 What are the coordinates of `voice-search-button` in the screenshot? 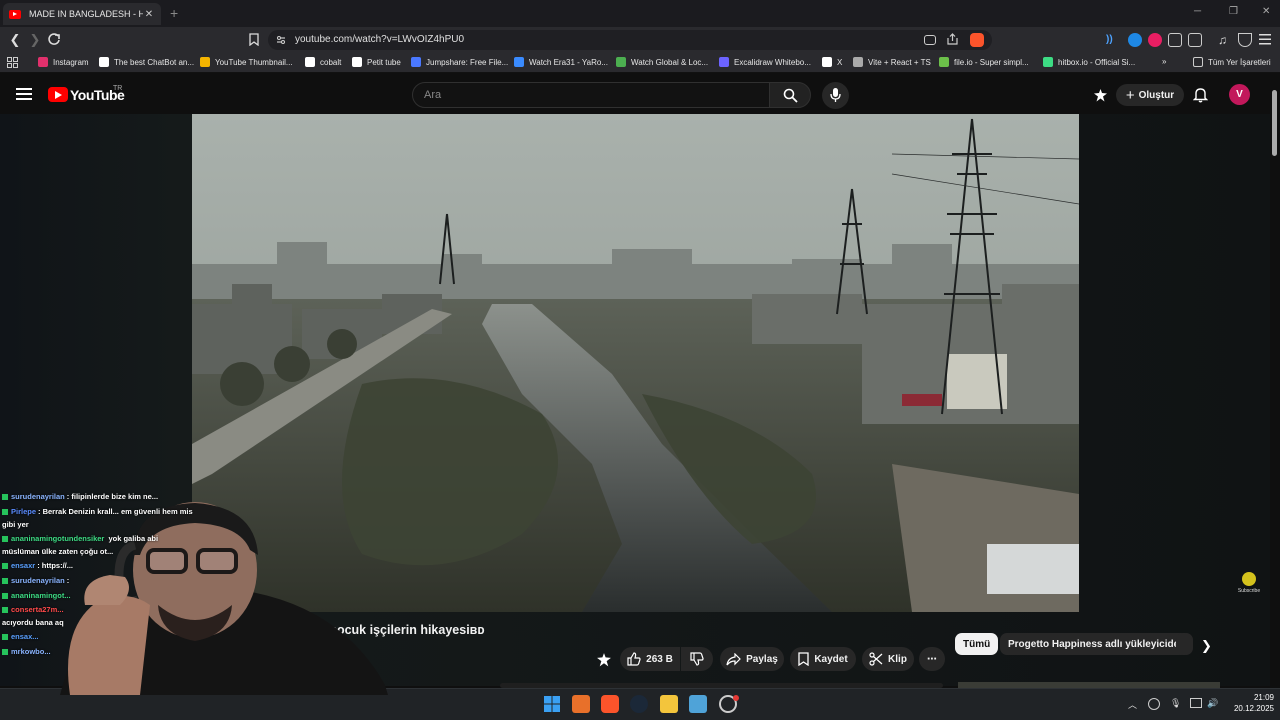 It's located at (835, 95).